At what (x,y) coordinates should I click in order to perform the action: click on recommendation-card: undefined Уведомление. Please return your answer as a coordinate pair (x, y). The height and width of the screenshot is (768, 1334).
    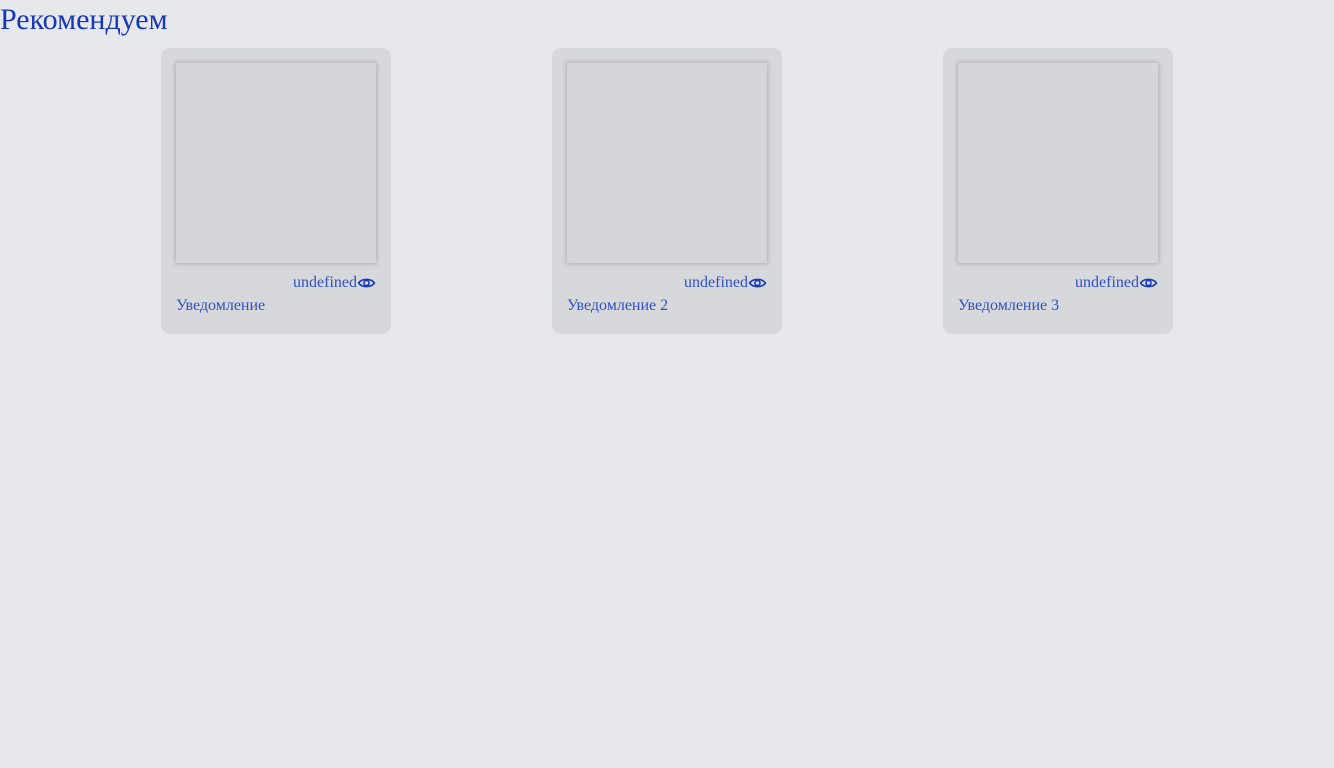
    Looking at the image, I should click on (276, 191).